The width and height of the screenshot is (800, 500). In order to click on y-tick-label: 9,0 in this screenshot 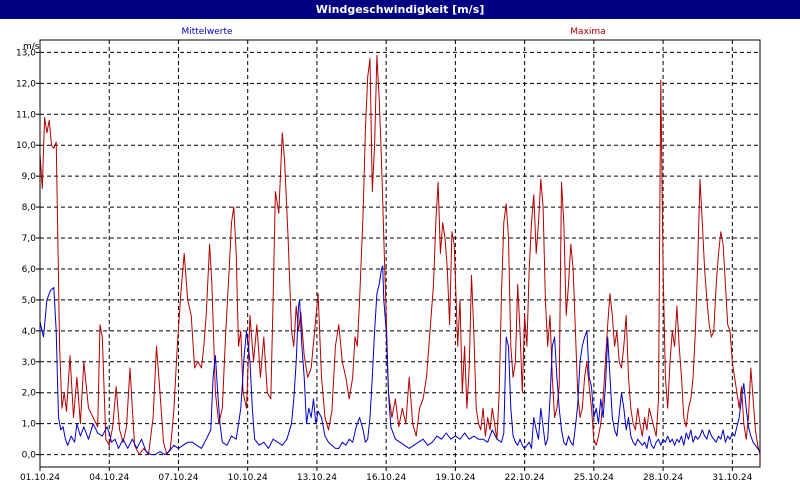, I will do `click(29, 177)`.